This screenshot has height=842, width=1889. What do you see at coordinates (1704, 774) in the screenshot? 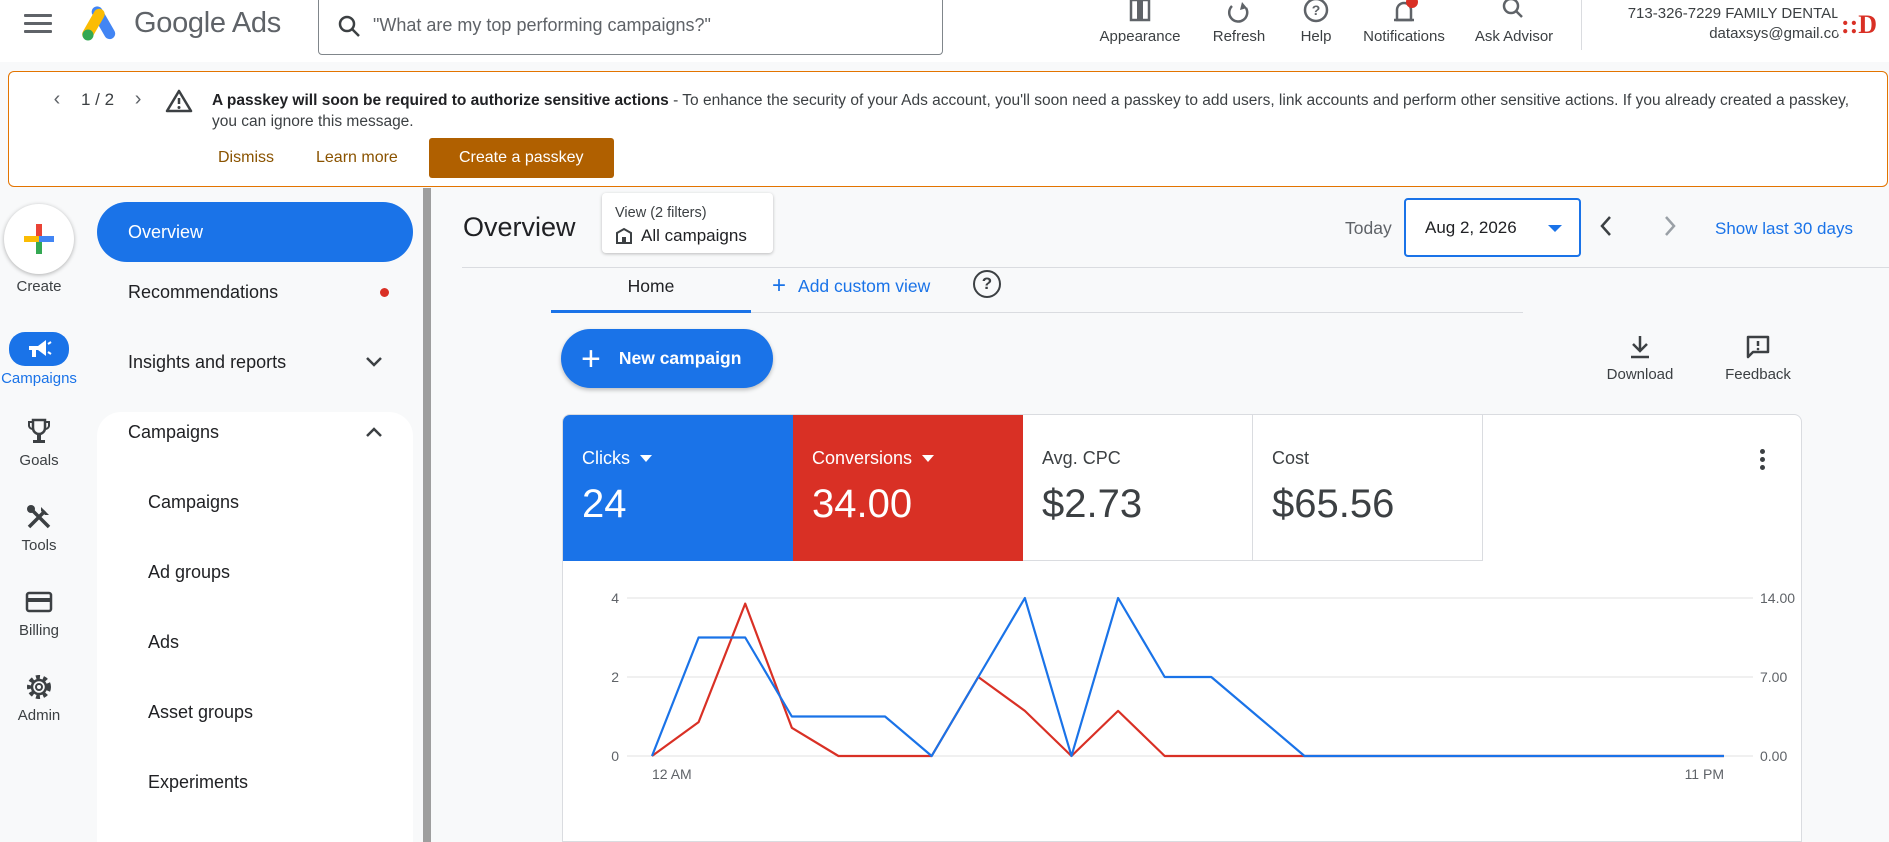
I see `x-tick-label: 11 PM` at bounding box center [1704, 774].